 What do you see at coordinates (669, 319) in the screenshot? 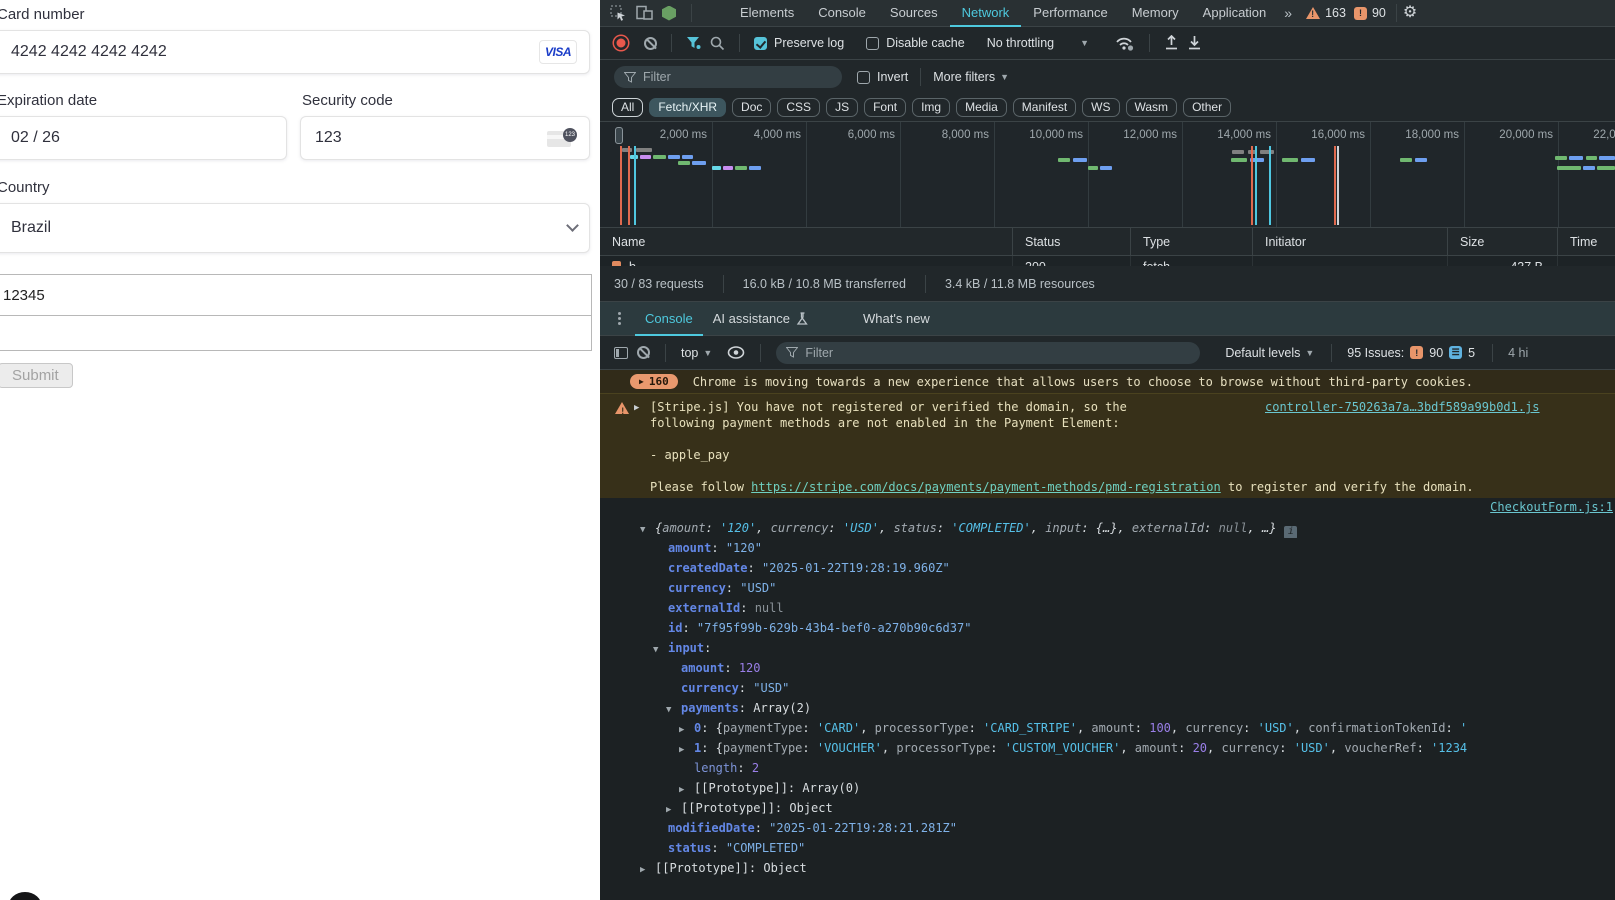
I see `drawer-tab-console: Console` at bounding box center [669, 319].